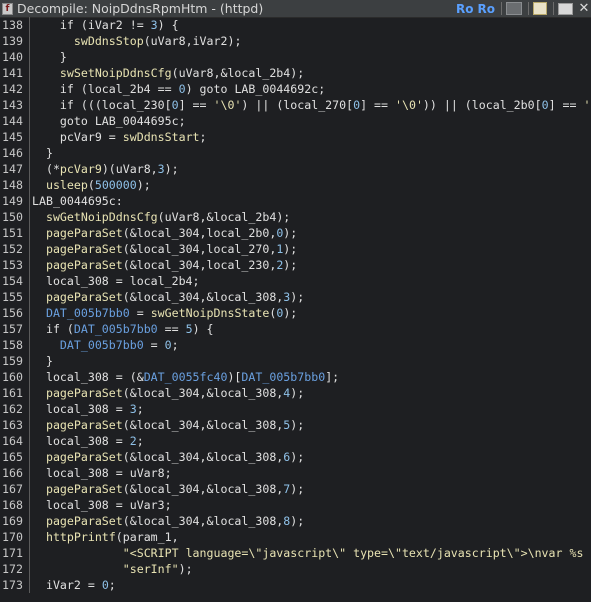 This screenshot has width=591, height=602. I want to click on code-line: 140 }, so click(295, 57).